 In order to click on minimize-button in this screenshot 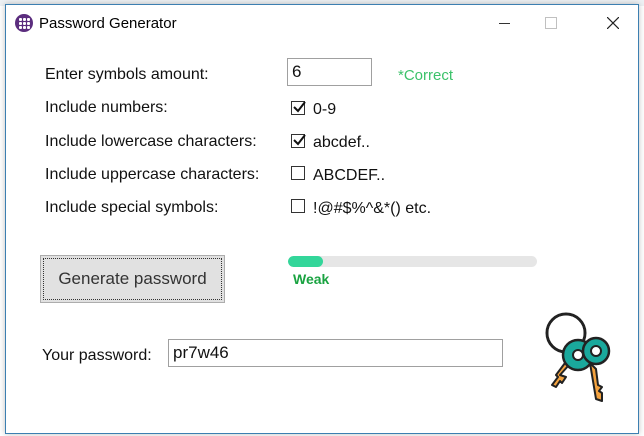, I will do `click(505, 22)`.